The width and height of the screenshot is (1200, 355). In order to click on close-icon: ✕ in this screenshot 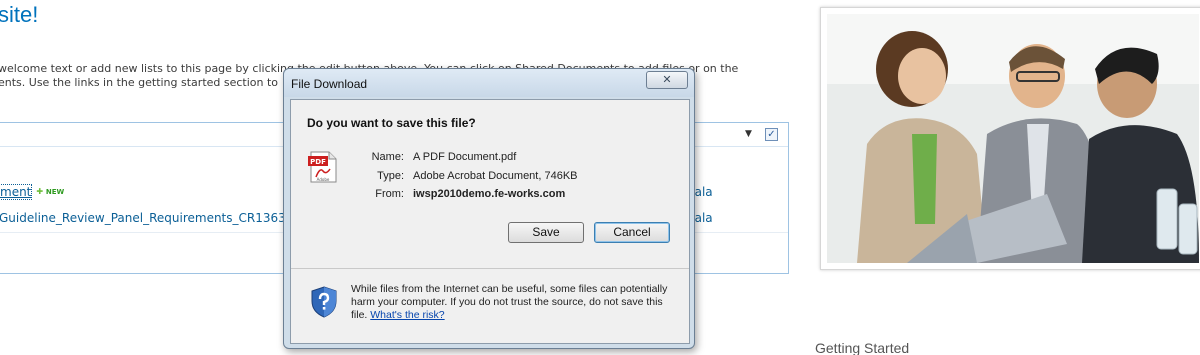, I will do `click(667, 80)`.